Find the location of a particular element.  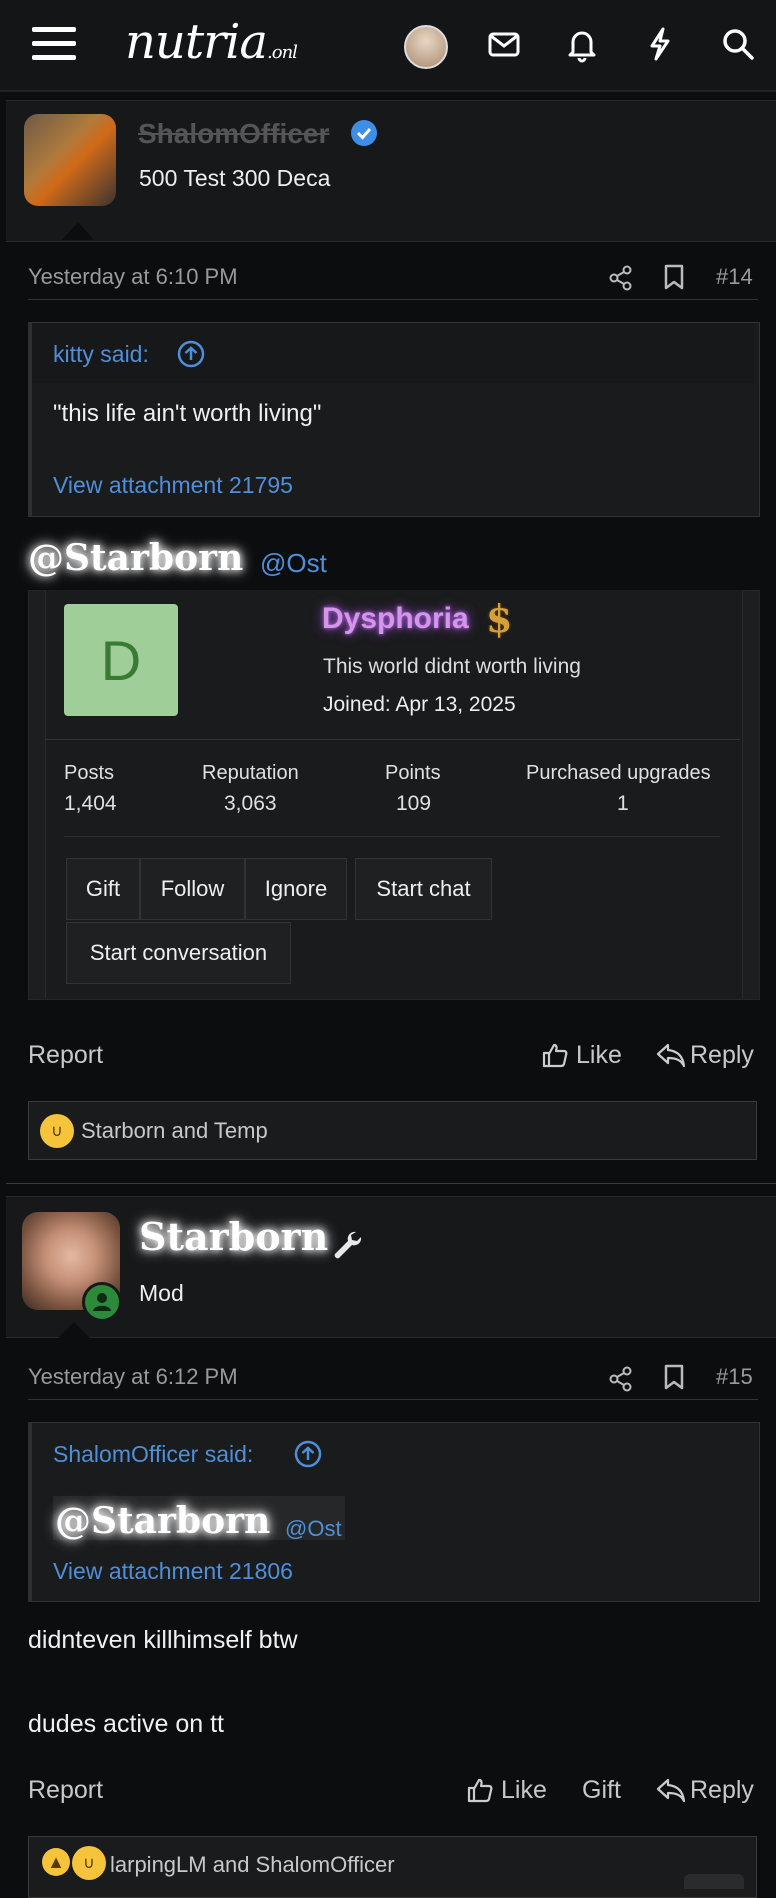

user-avatar is located at coordinates (70, 160).